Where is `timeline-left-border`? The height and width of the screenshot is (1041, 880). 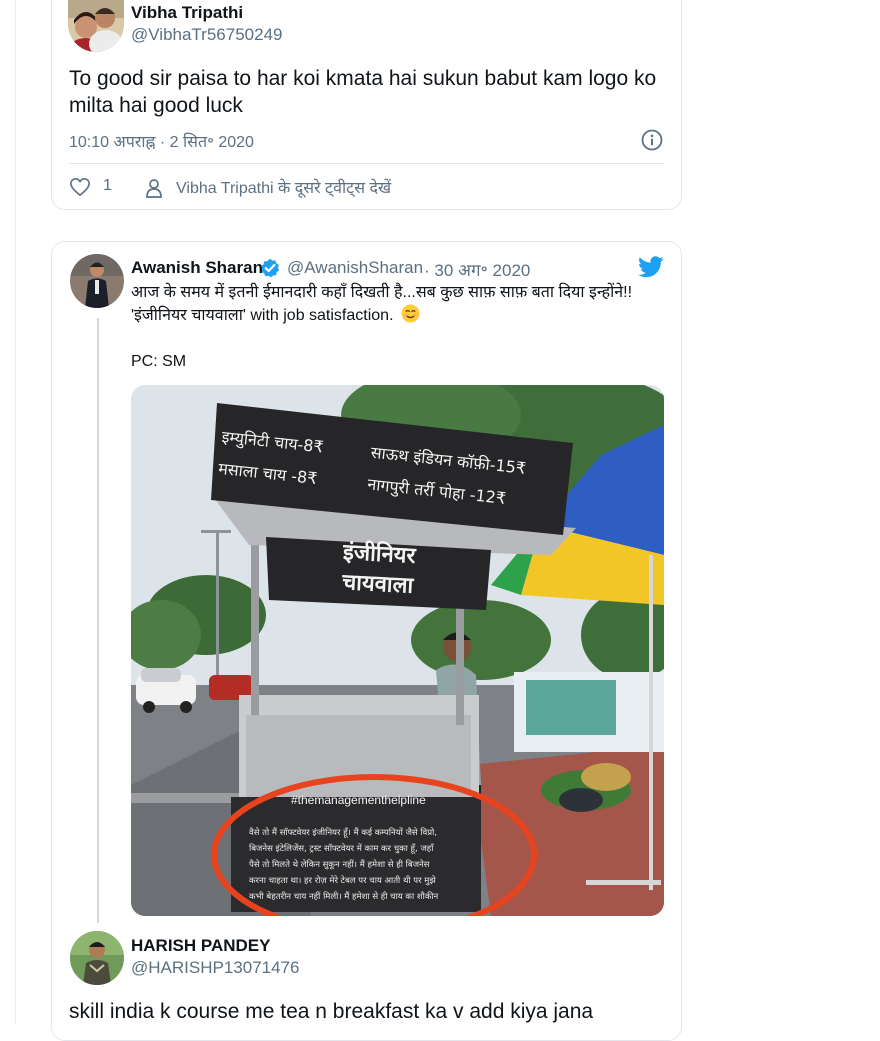 timeline-left-border is located at coordinates (15, 512).